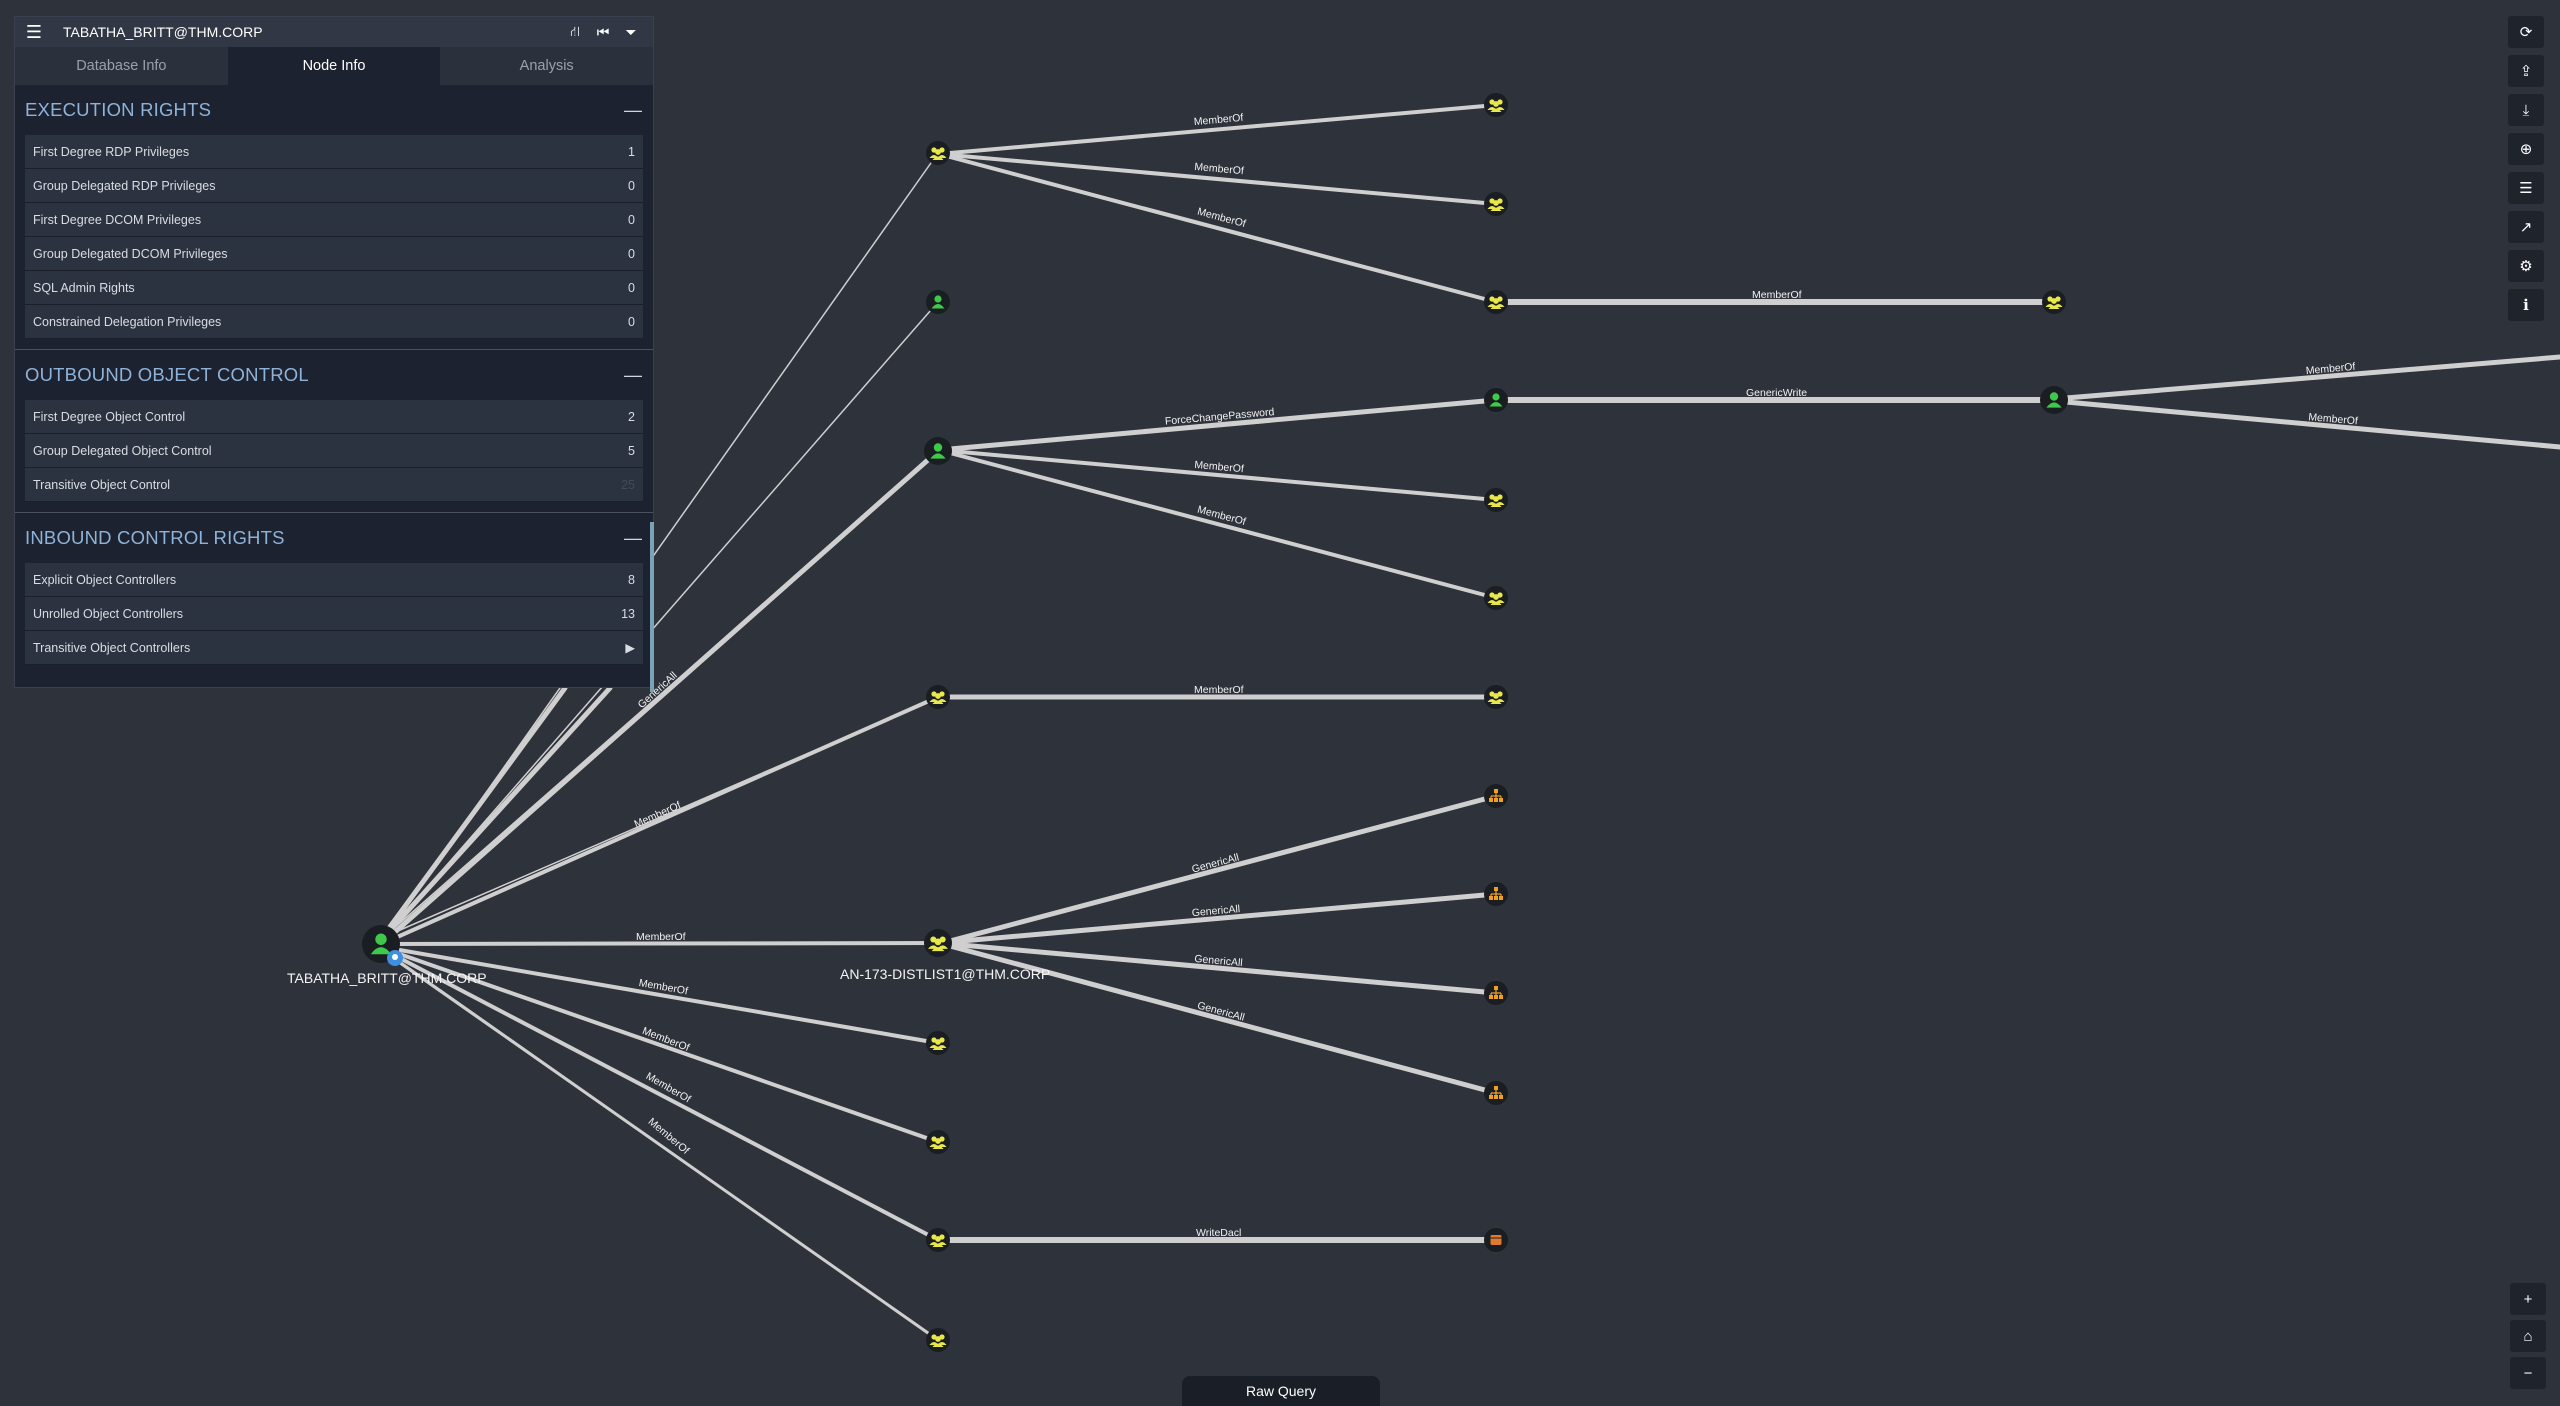 This screenshot has height=1406, width=2560. I want to click on pathfinding-icon: ⛙, so click(575, 32).